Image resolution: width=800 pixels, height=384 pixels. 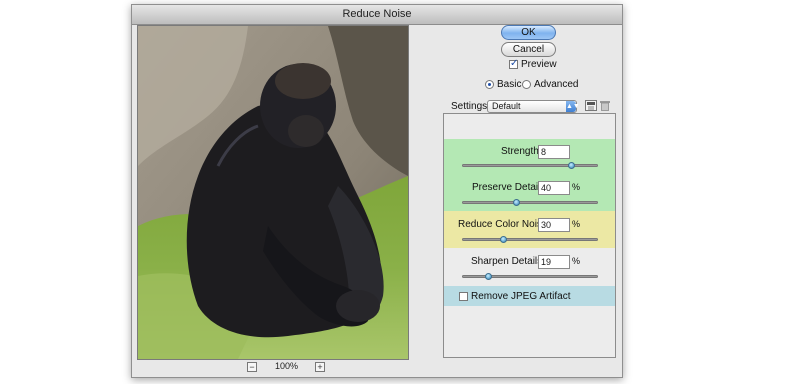 What do you see at coordinates (554, 152) in the screenshot?
I see `strength-input: 8` at bounding box center [554, 152].